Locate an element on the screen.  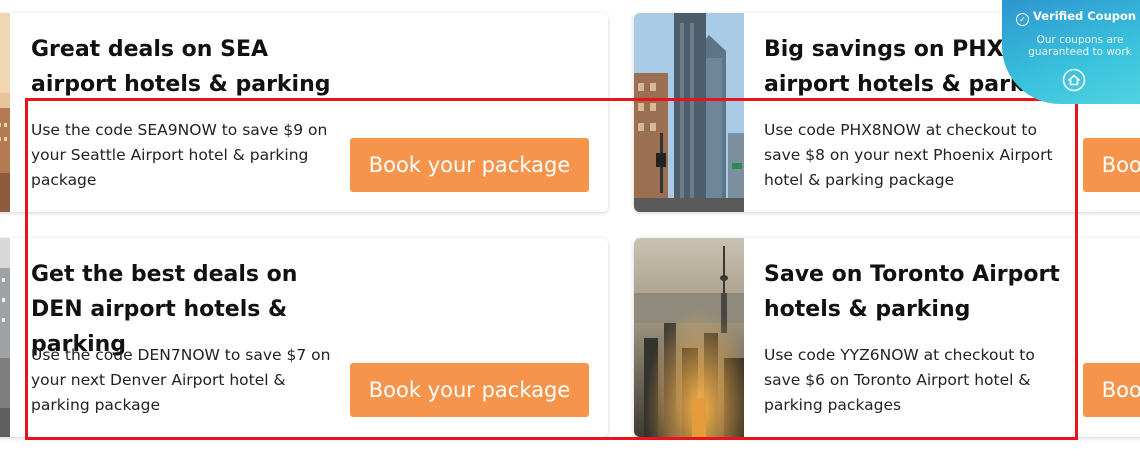
verified-coupon-subtitle: Our coupons are guaranteed to work is located at coordinates (1080, 46).